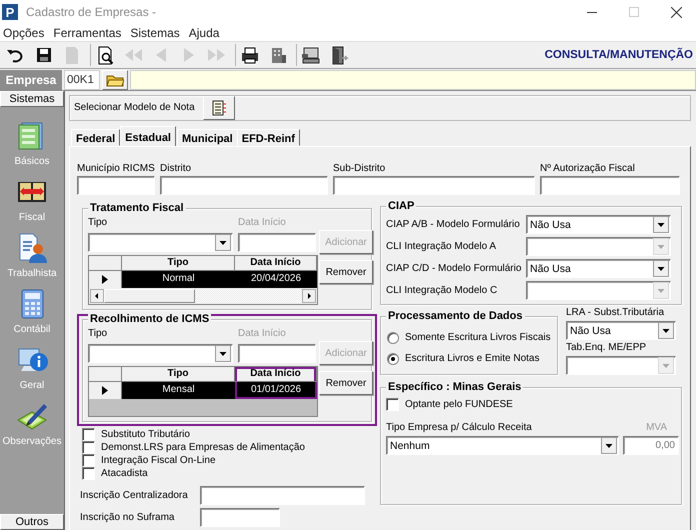  I want to click on select-model-button, so click(218, 108).